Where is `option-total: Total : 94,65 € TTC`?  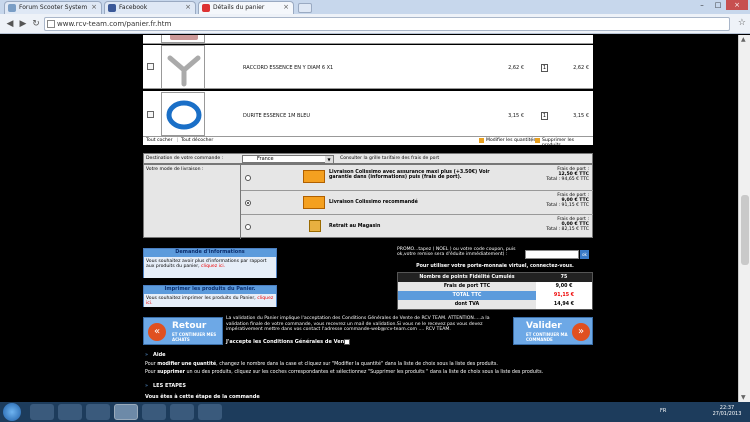
option-total: Total : 94,65 € TTC is located at coordinates (567, 179).